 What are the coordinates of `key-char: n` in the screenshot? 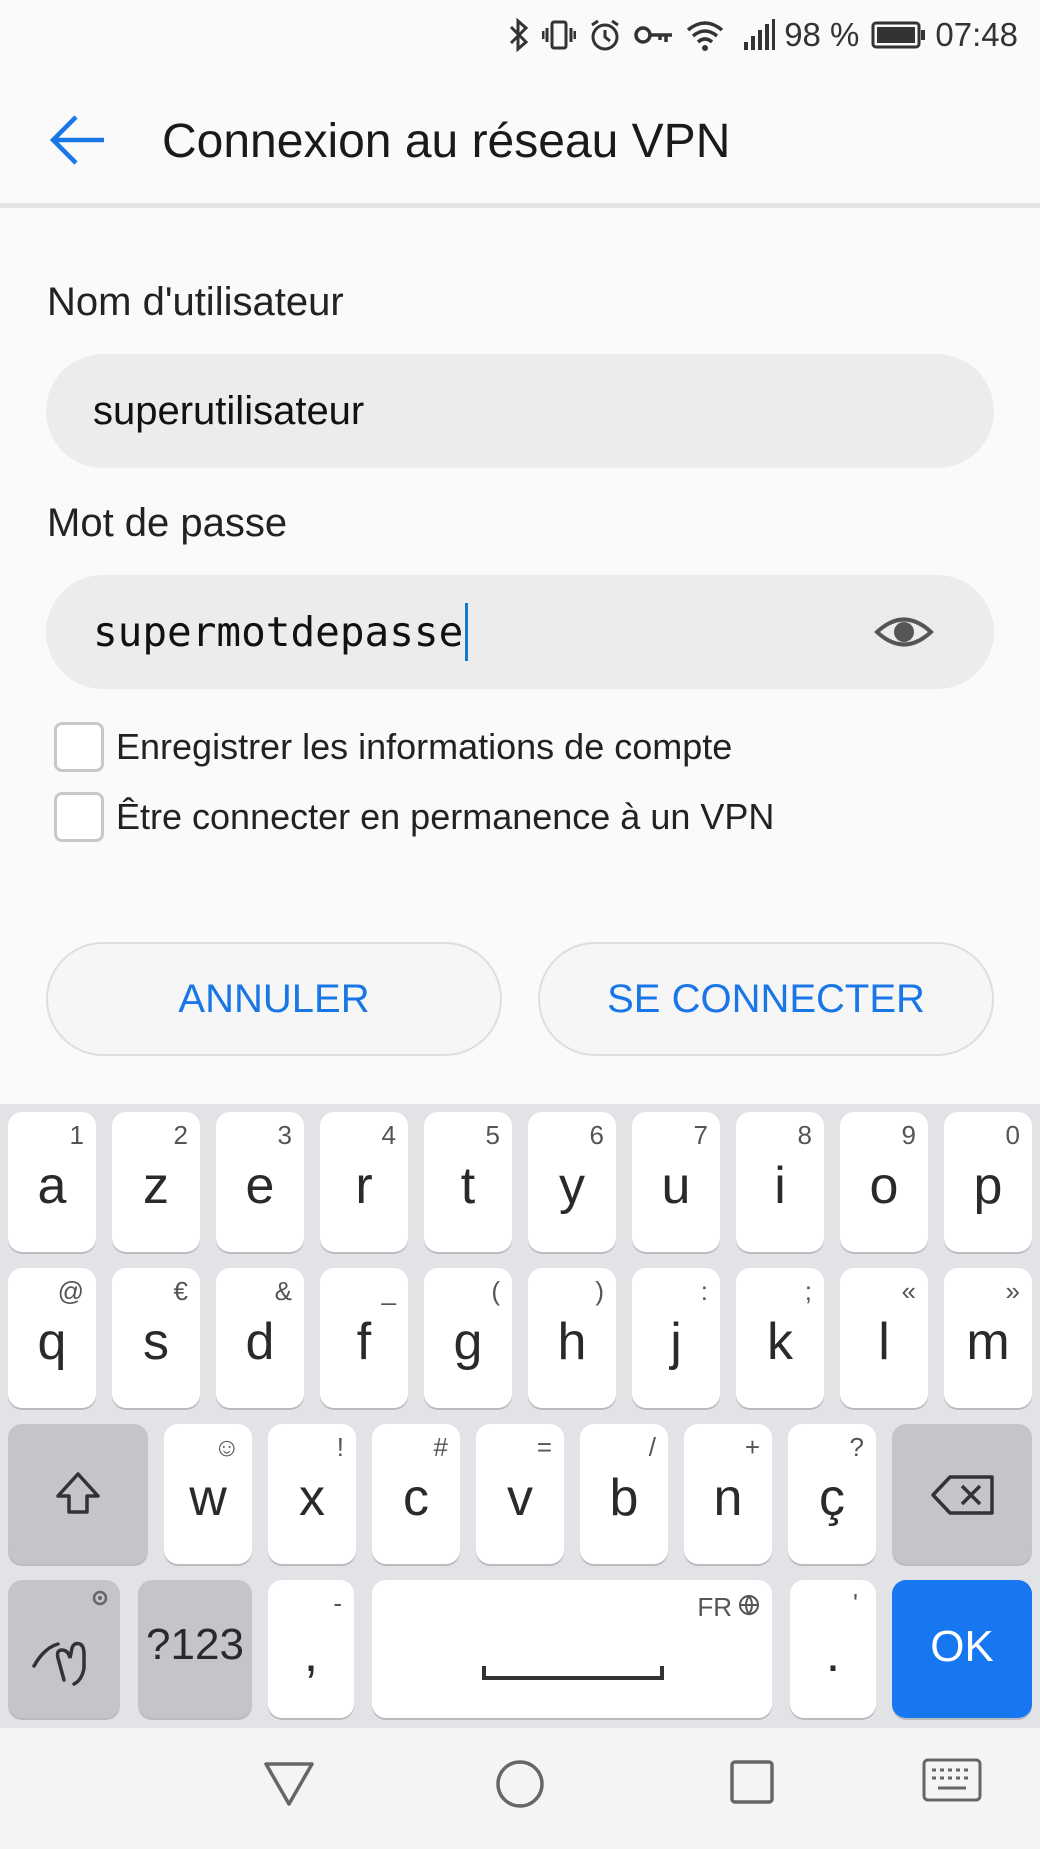 It's located at (728, 1498).